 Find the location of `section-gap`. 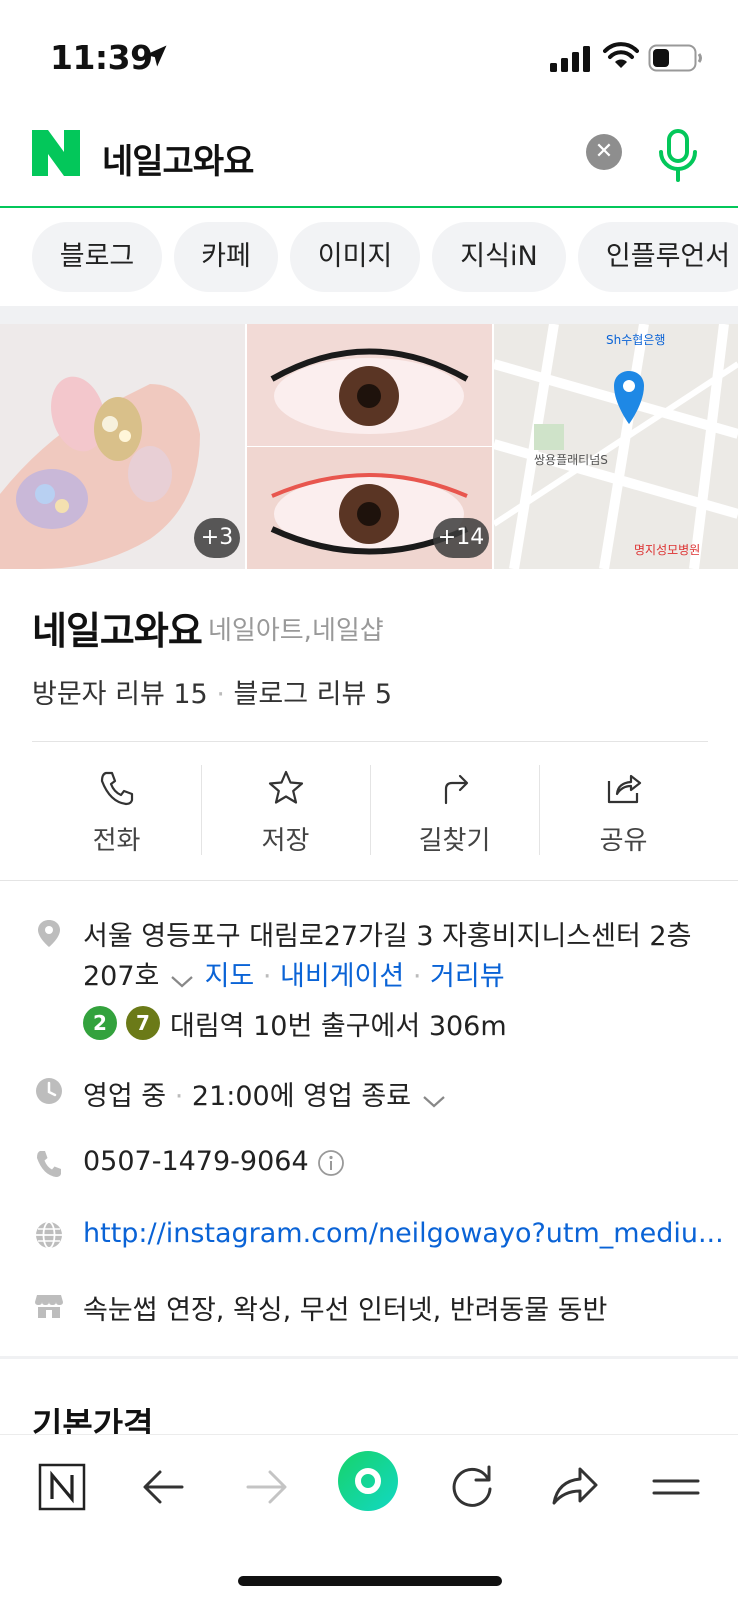

section-gap is located at coordinates (369, 315).